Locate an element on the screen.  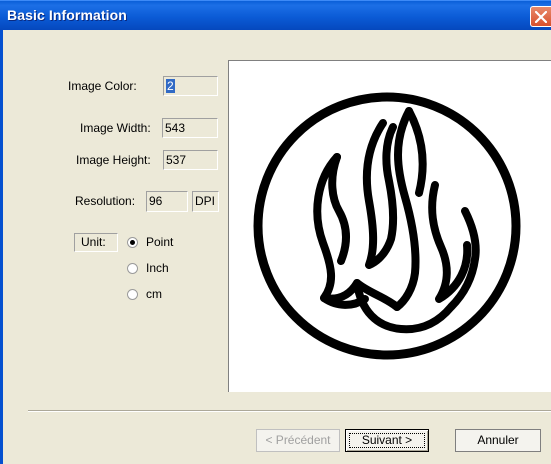
unit-radio-cm is located at coordinates (132, 294).